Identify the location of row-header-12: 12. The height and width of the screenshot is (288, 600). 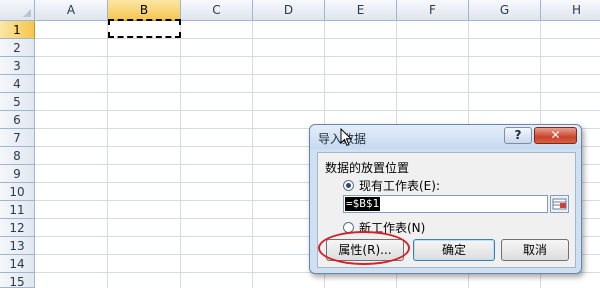
(17, 228).